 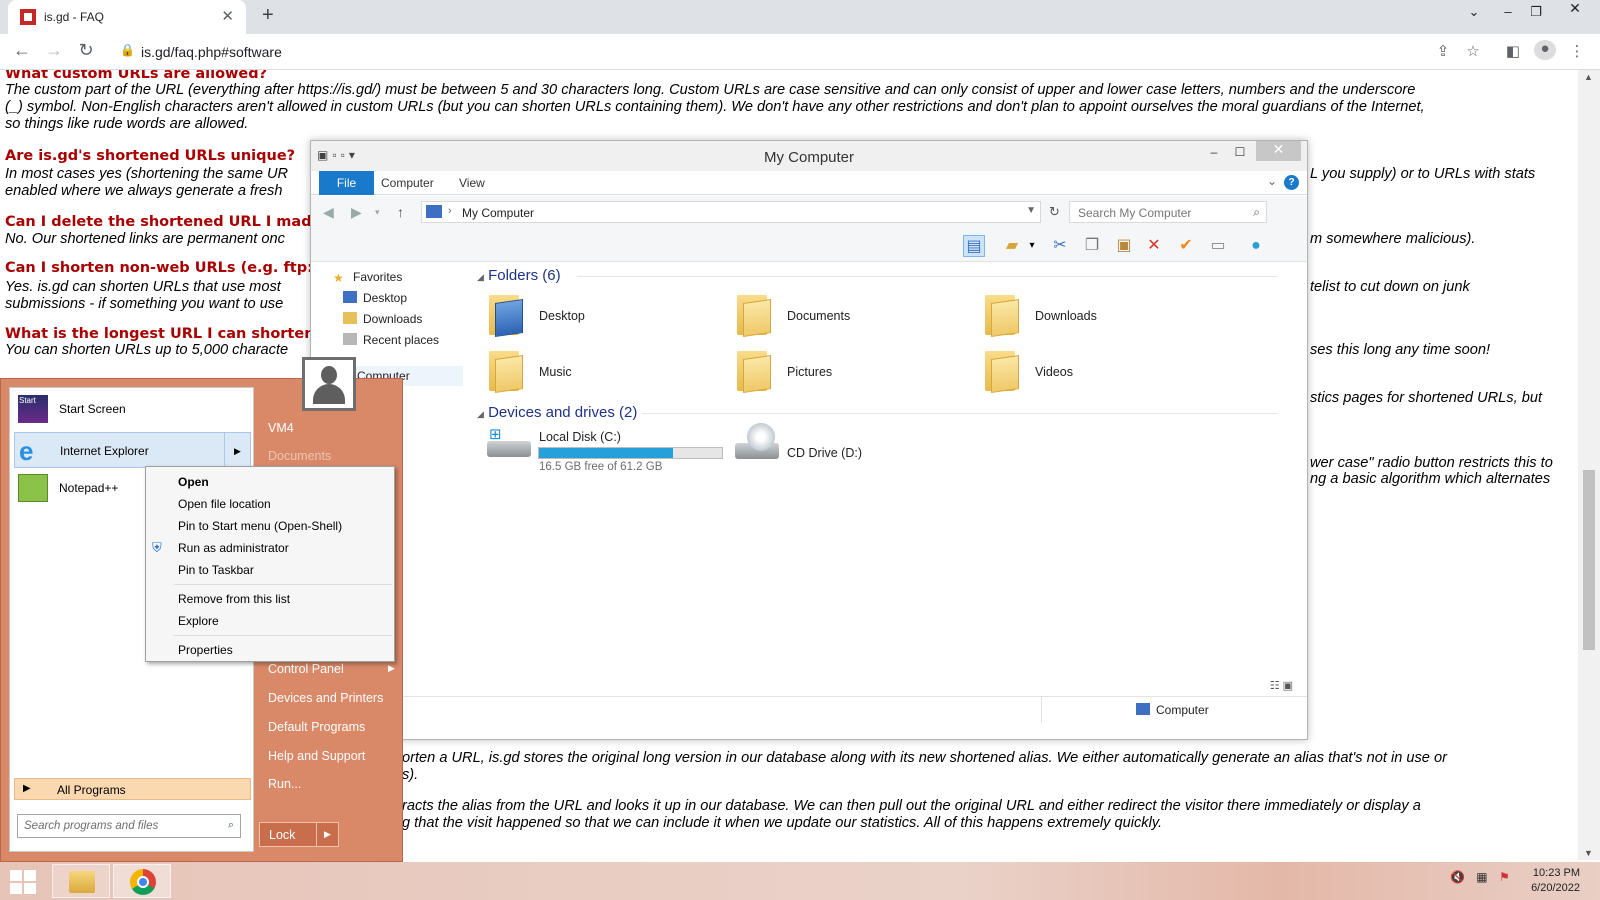 I want to click on start-button-windows-icon, so click(x=24, y=882).